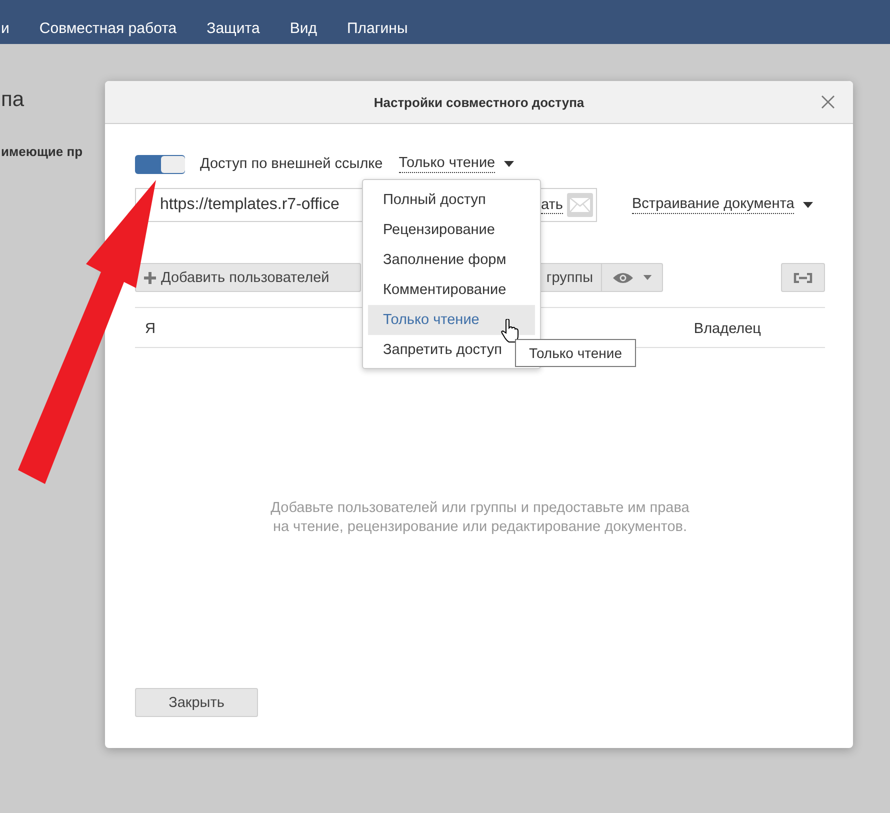 The height and width of the screenshot is (813, 890). What do you see at coordinates (291, 164) in the screenshot?
I see `toggle-label: Доступ по внешней ссылке` at bounding box center [291, 164].